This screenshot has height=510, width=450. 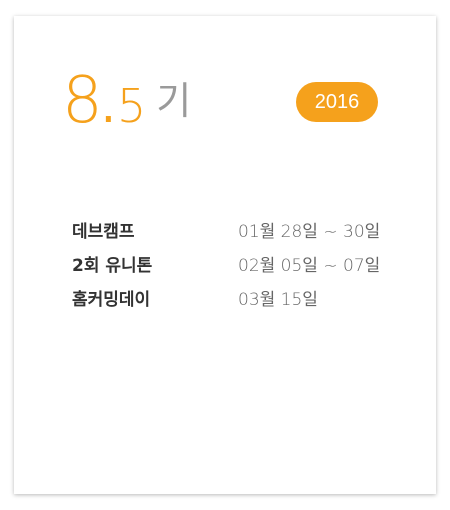 I want to click on schedule-row: 데브캠프 01월 28일 ~ 30일, so click(x=242, y=235).